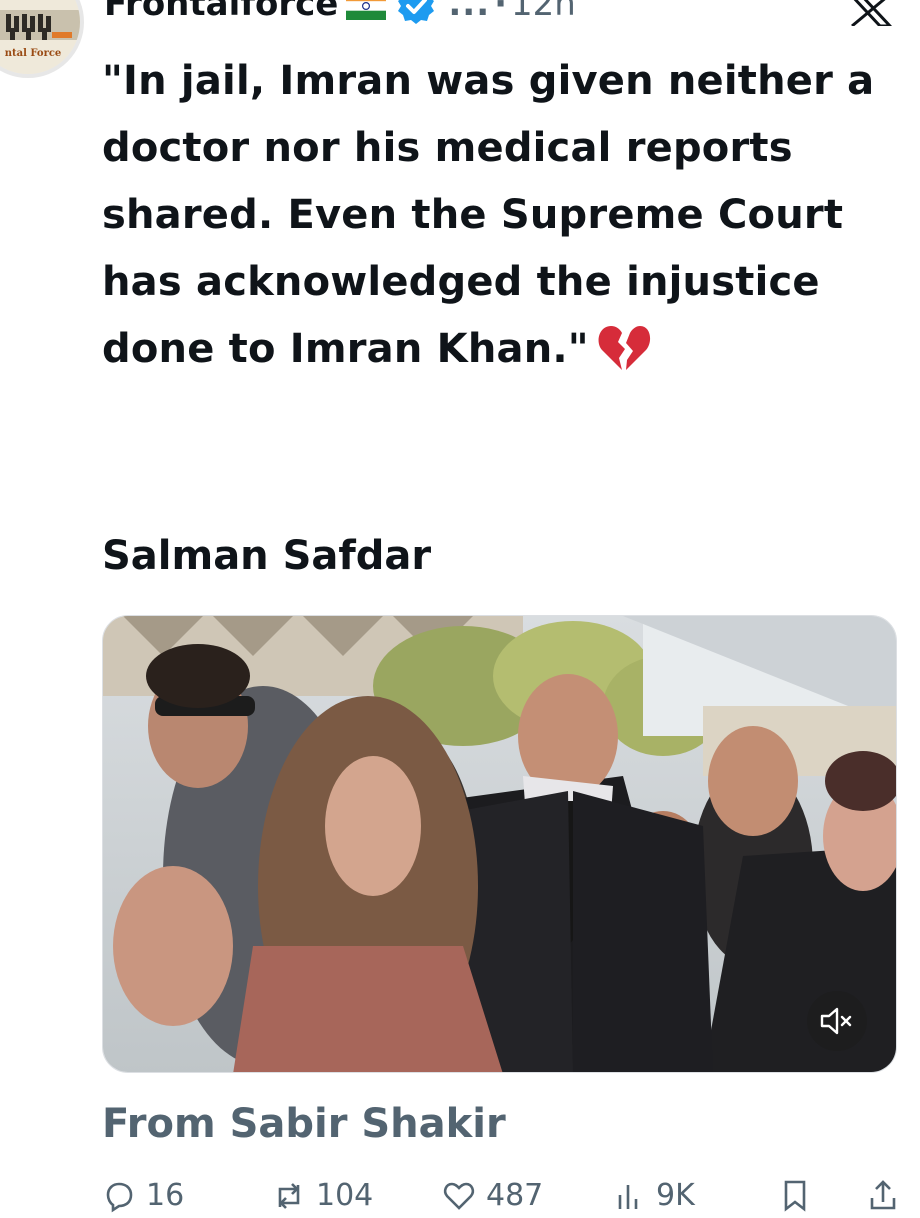  I want to click on source-line: From Sabir Shakir, so click(304, 1124).